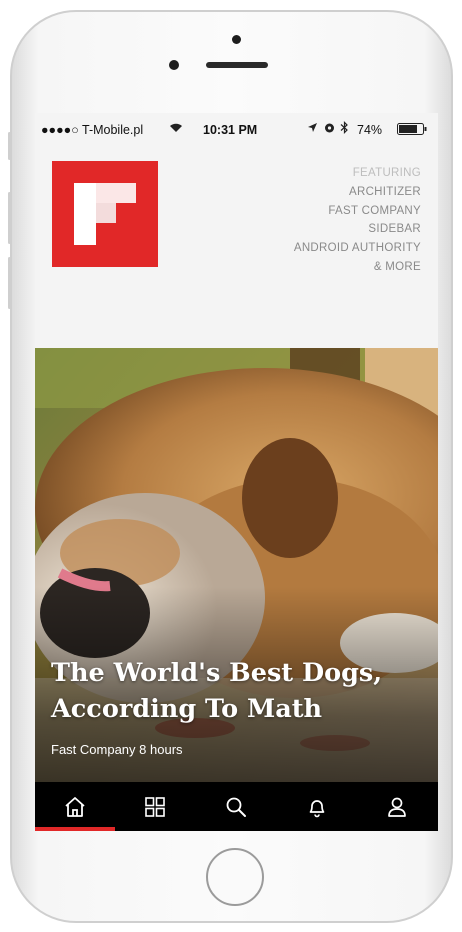  Describe the element at coordinates (105, 214) in the screenshot. I see `flipboard-logo` at that location.